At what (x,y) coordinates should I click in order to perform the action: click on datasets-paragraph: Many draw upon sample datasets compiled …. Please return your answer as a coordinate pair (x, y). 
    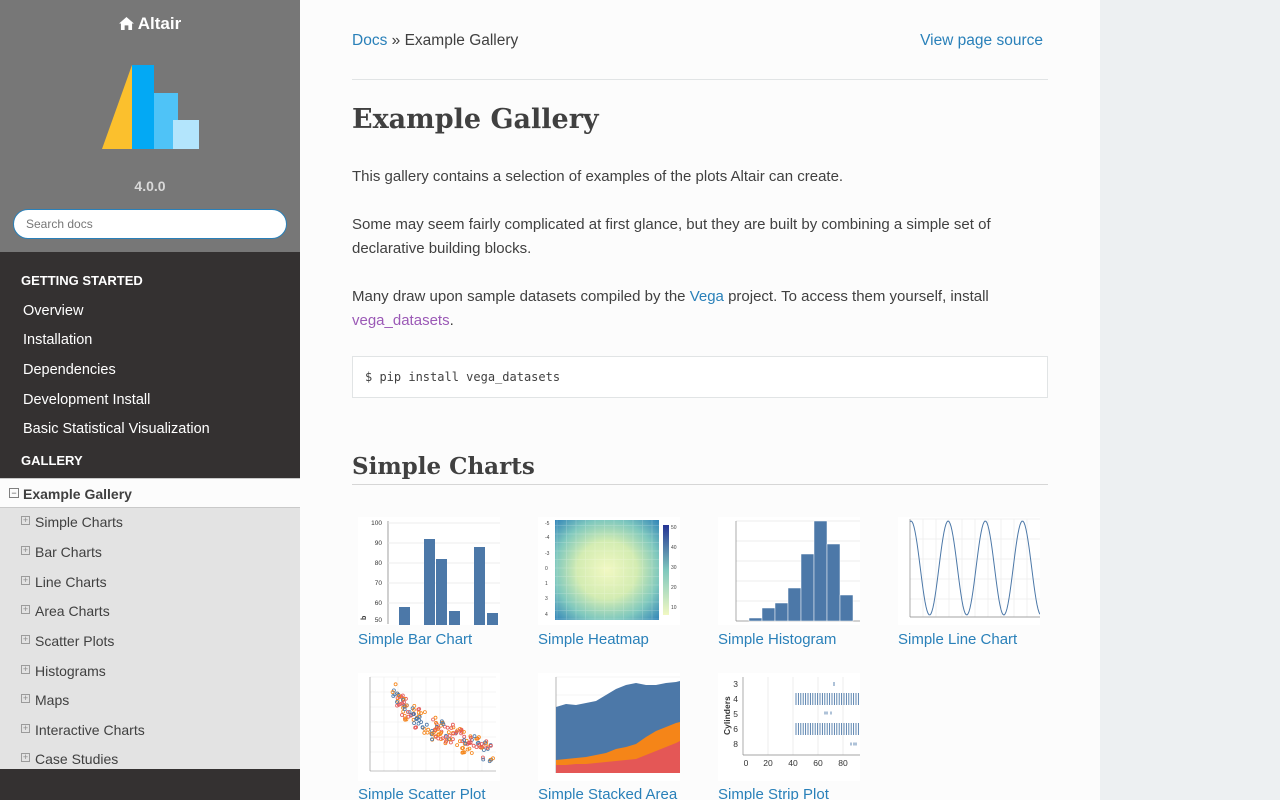
    Looking at the image, I should click on (697, 309).